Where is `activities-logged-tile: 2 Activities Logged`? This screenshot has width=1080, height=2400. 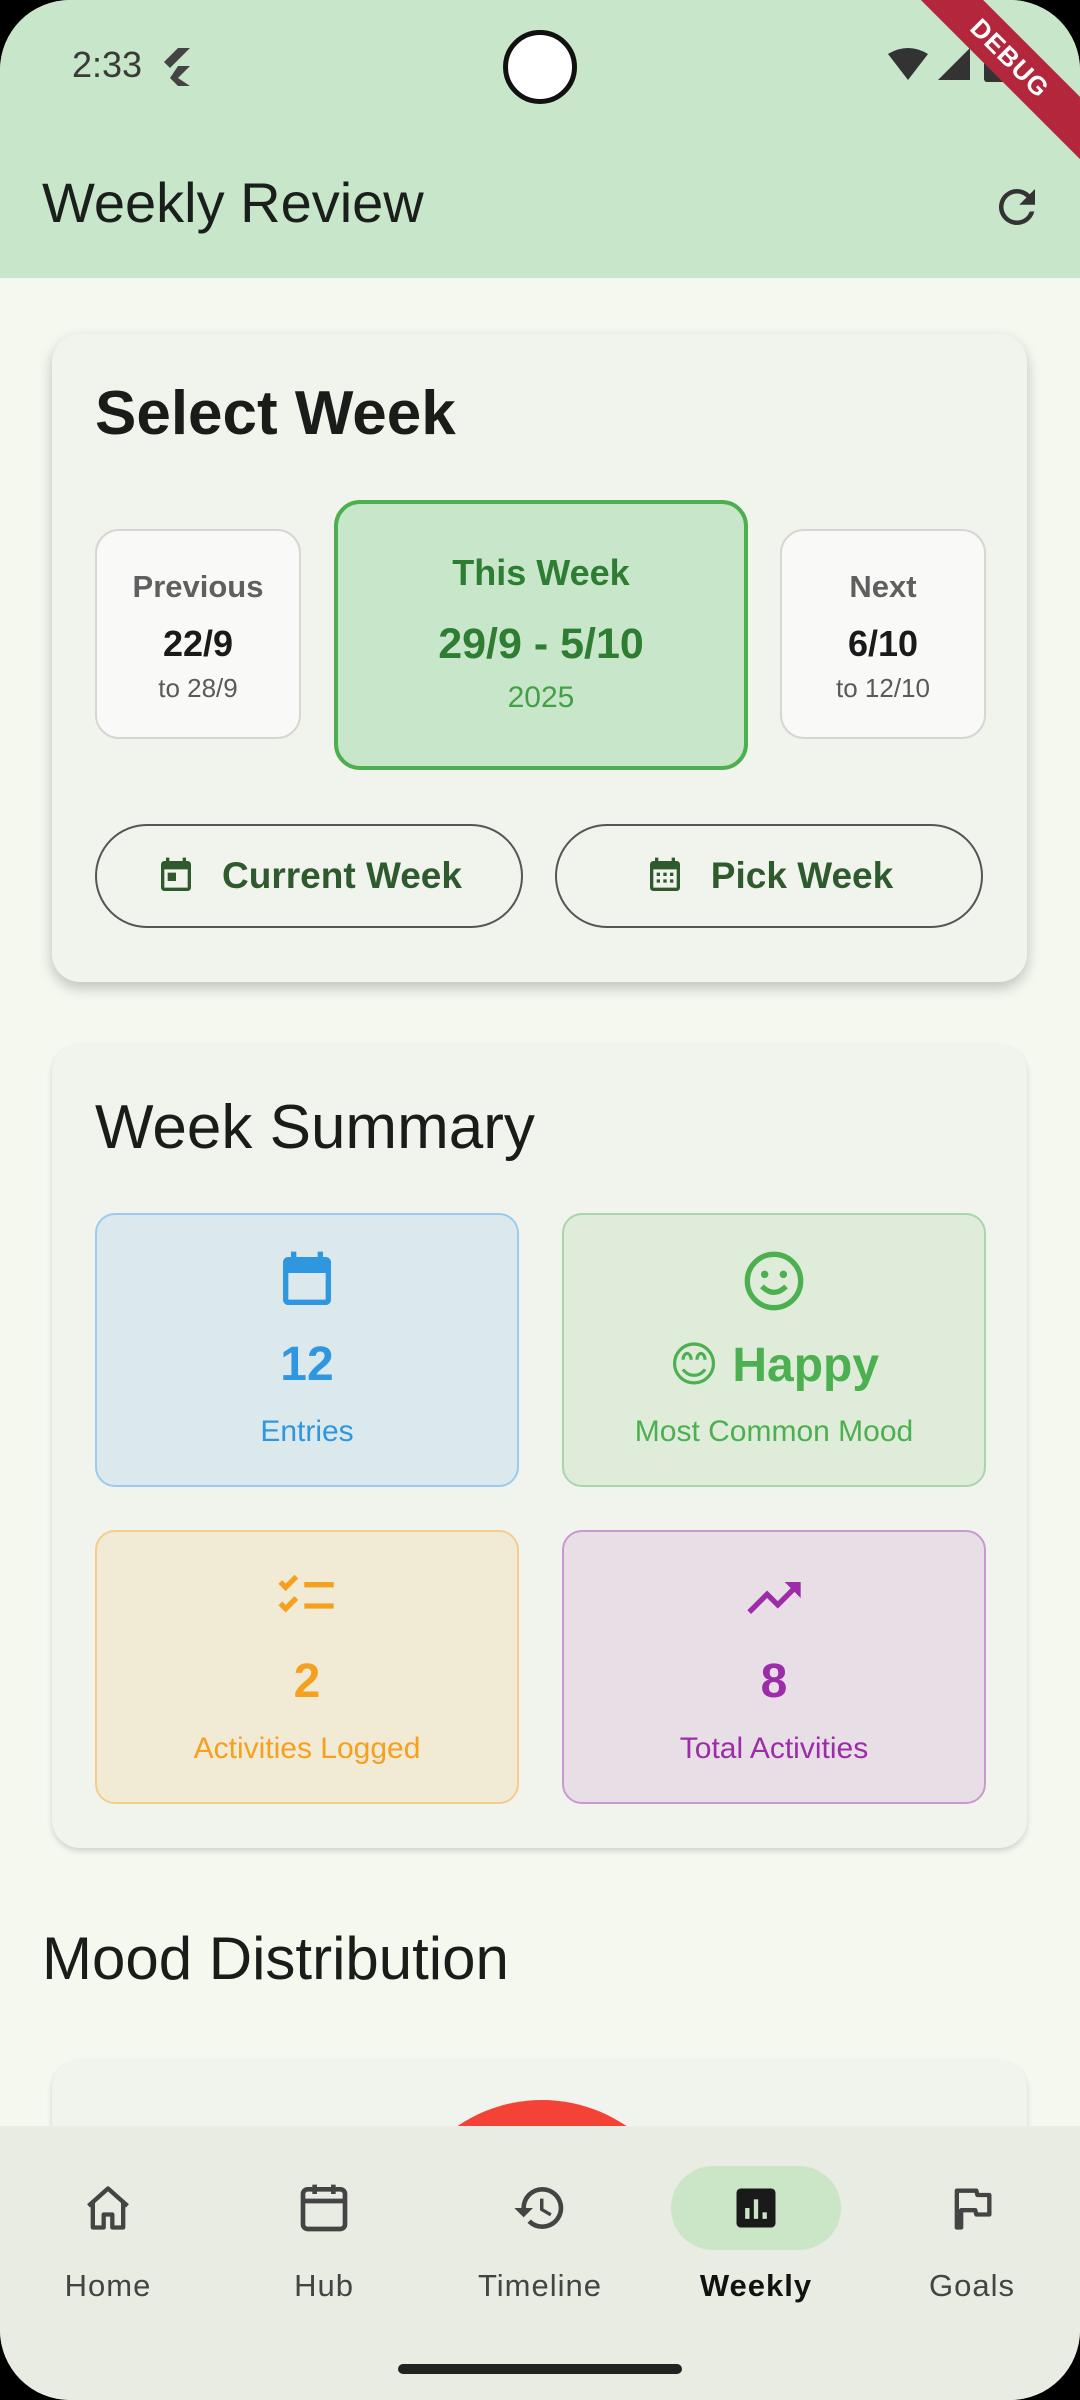
activities-logged-tile: 2 Activities Logged is located at coordinates (307, 1667).